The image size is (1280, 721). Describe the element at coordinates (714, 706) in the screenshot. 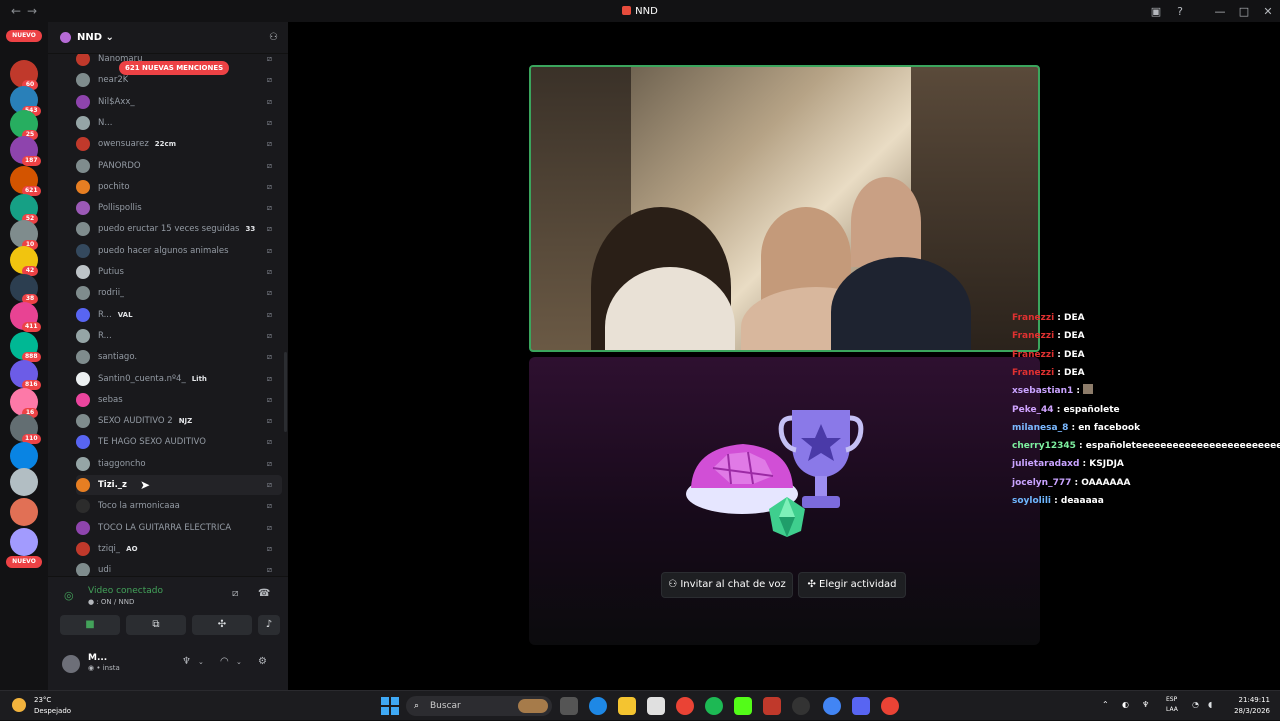

I see `spotify-icon` at that location.